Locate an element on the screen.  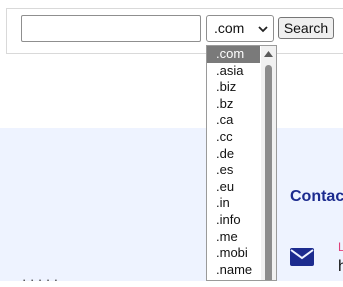
tld-select-value: .com is located at coordinates (229, 28).